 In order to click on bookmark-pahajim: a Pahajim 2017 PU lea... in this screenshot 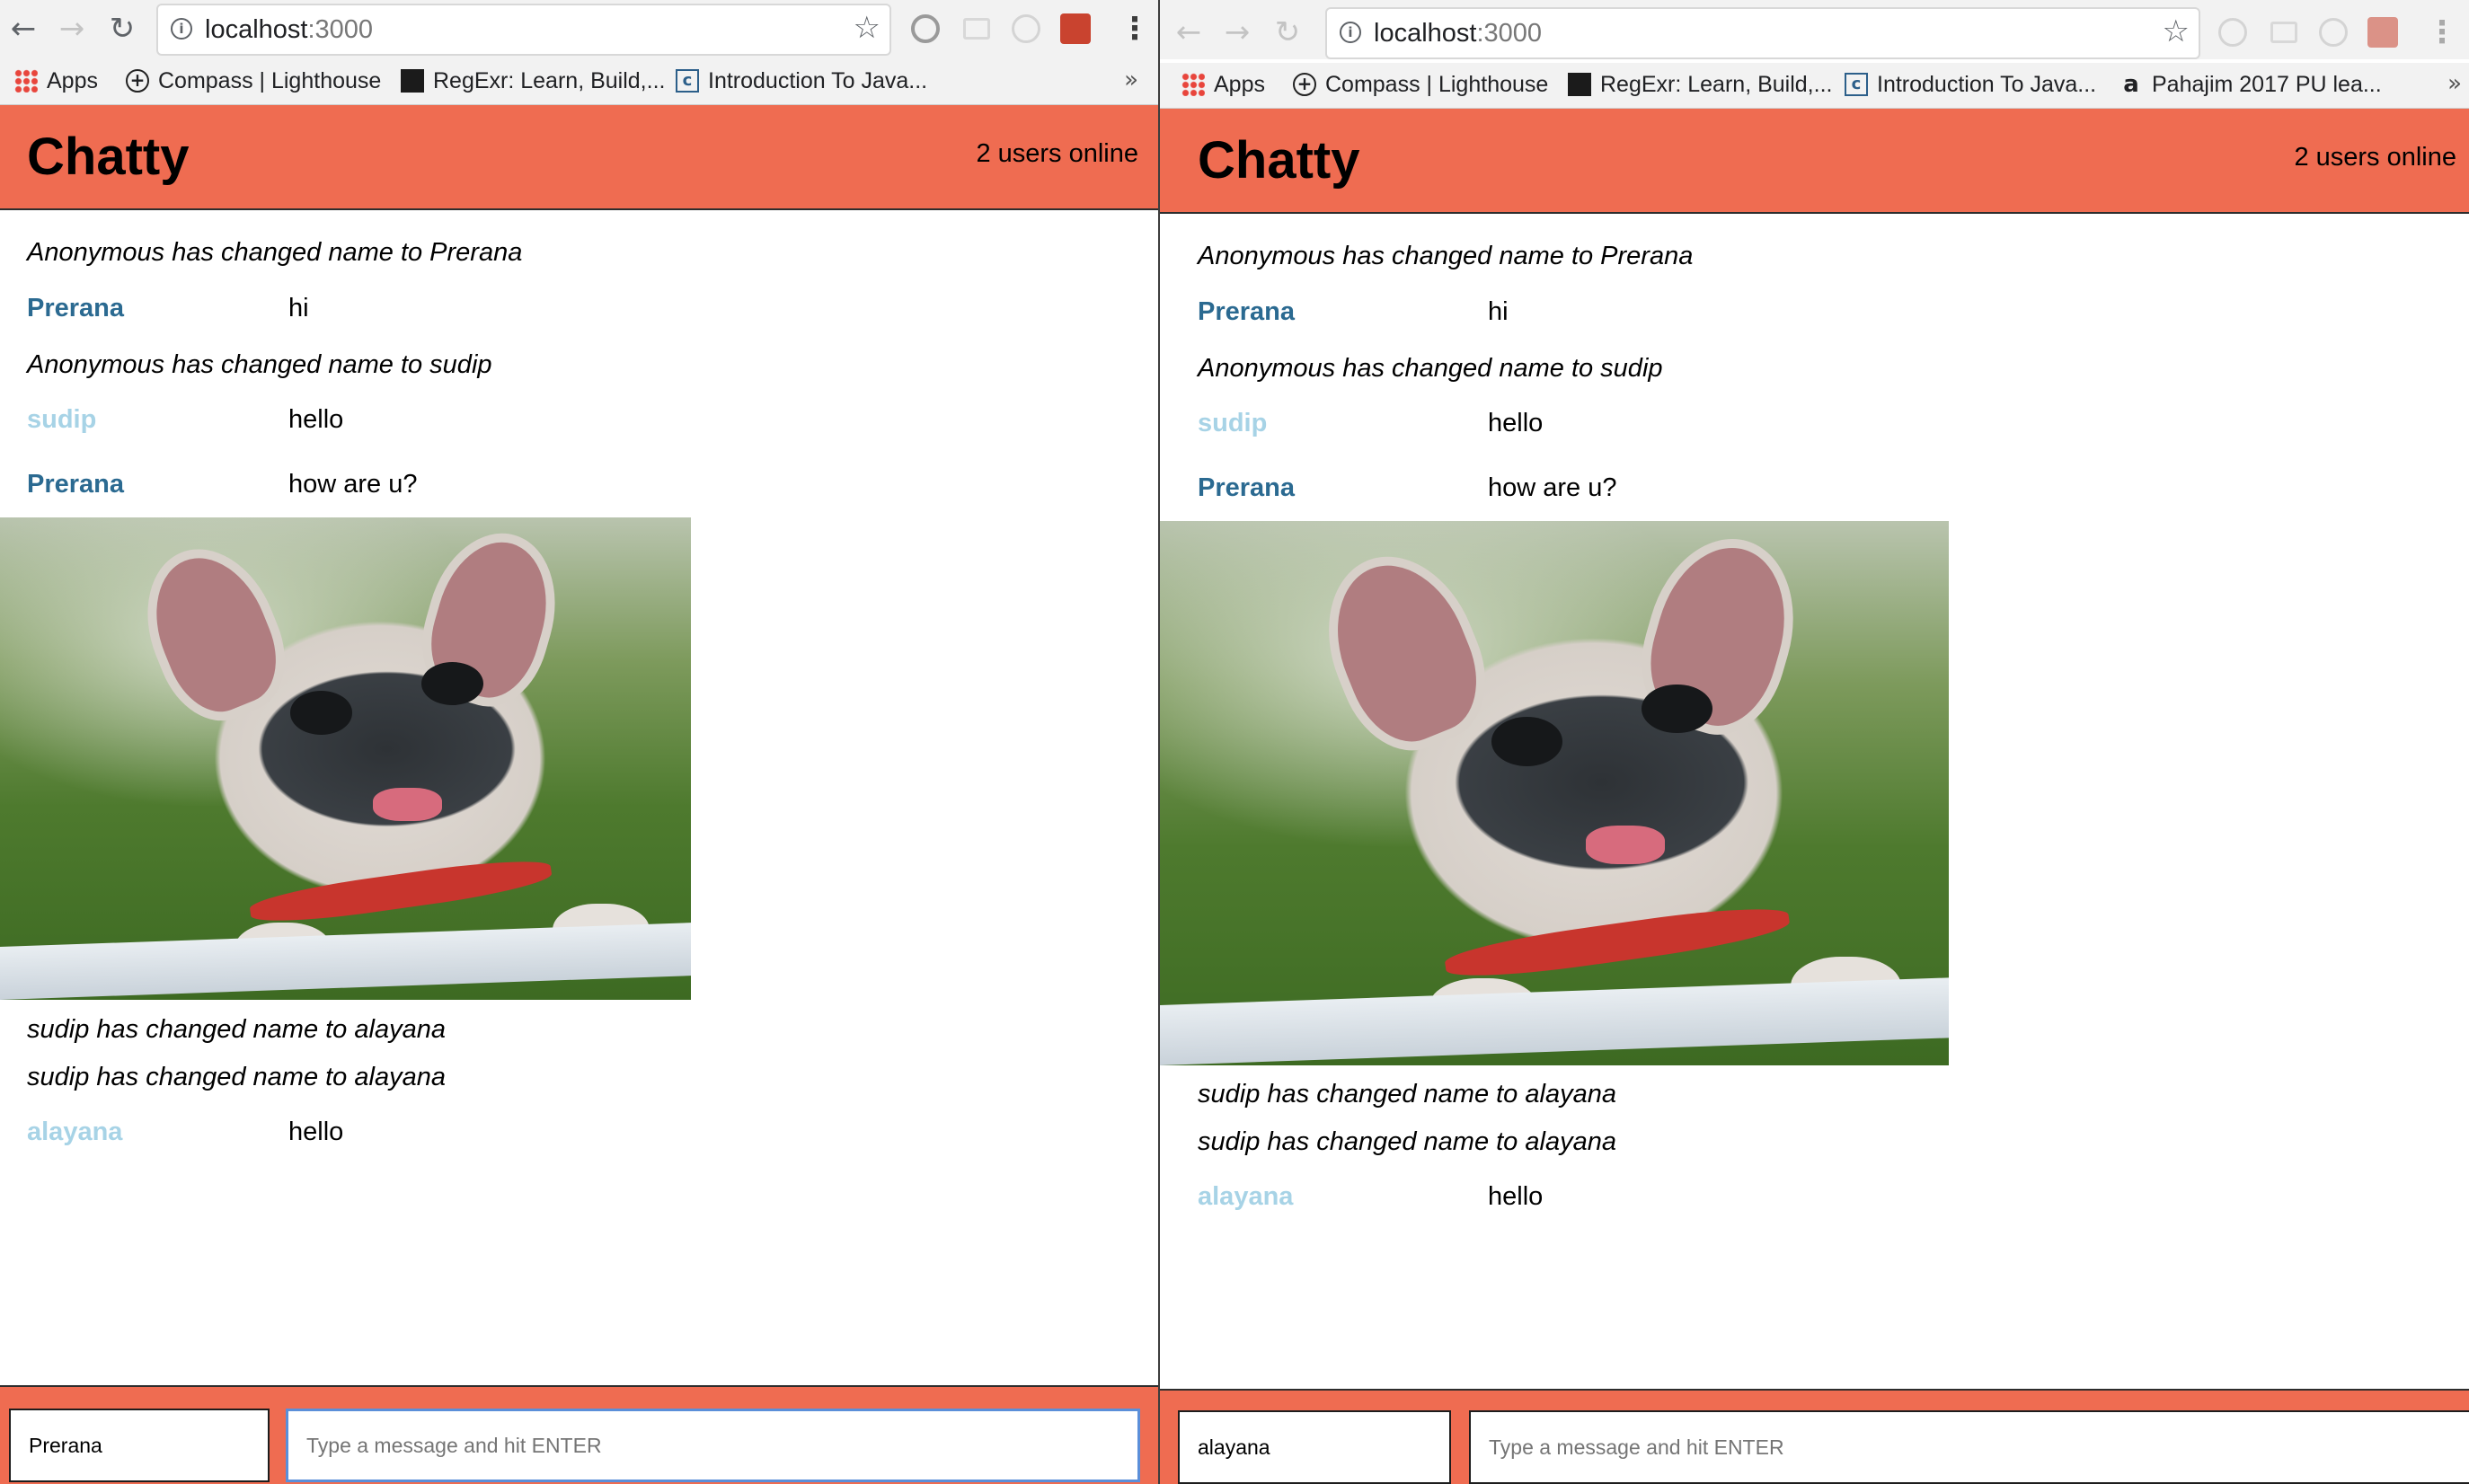, I will do `click(2250, 84)`.